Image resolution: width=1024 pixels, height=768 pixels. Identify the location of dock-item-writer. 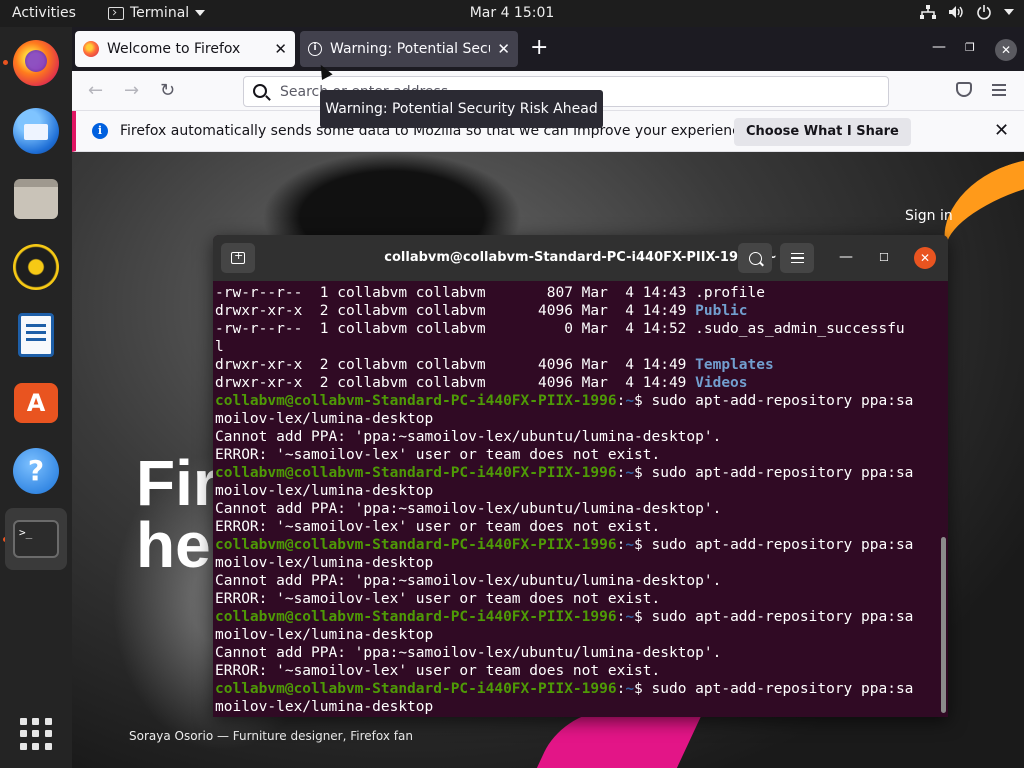
(36, 335).